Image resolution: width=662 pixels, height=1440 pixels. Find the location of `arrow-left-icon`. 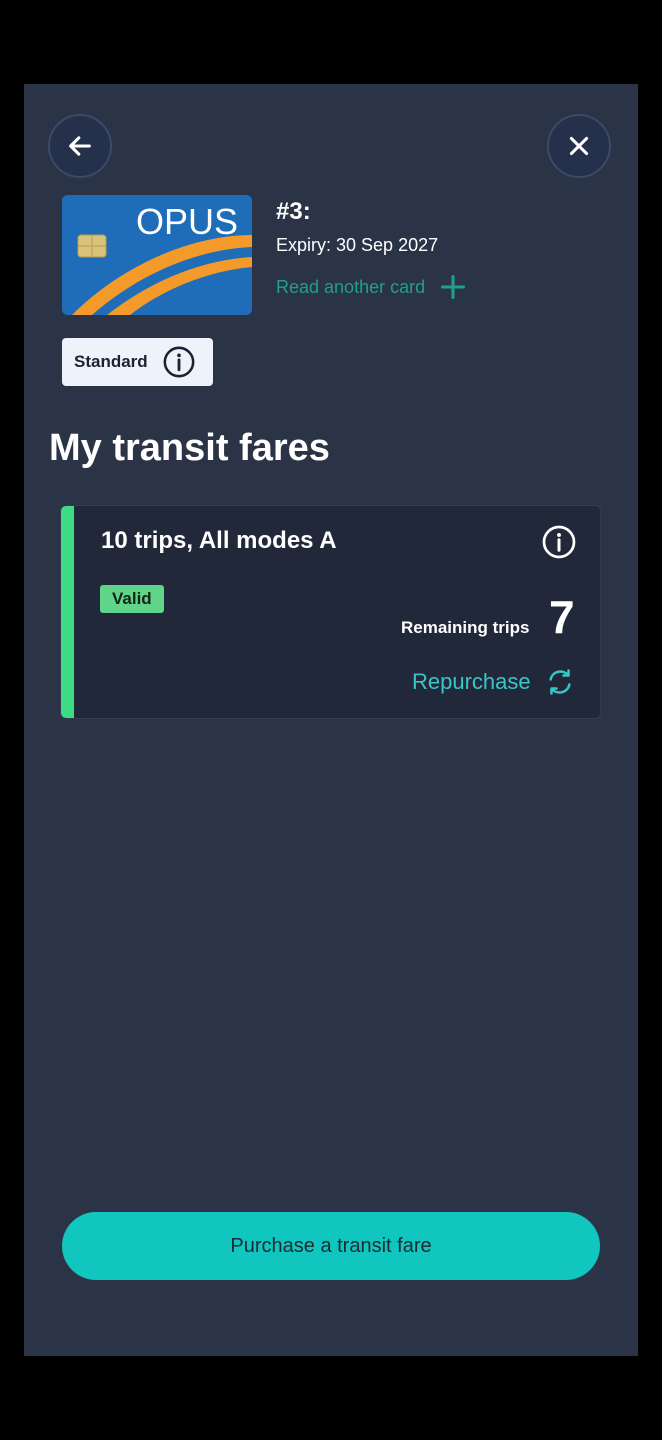

arrow-left-icon is located at coordinates (80, 146).